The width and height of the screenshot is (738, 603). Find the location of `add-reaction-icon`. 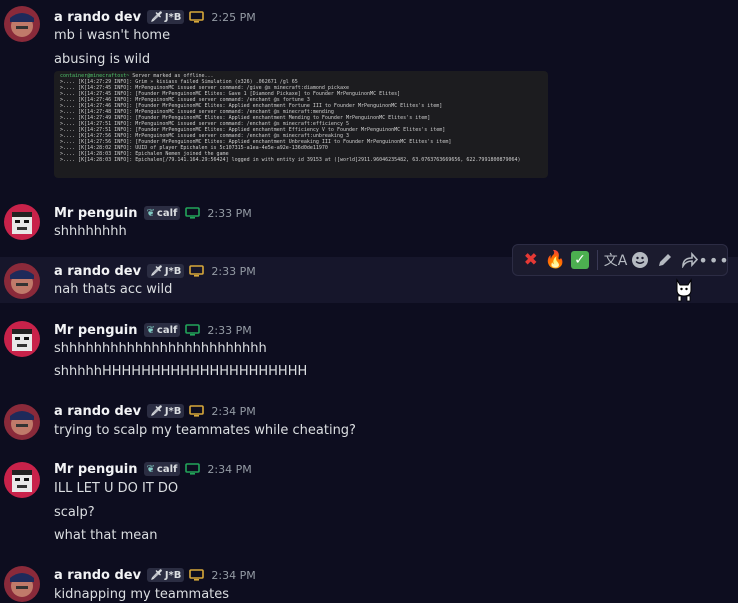

add-reaction-icon is located at coordinates (640, 260).